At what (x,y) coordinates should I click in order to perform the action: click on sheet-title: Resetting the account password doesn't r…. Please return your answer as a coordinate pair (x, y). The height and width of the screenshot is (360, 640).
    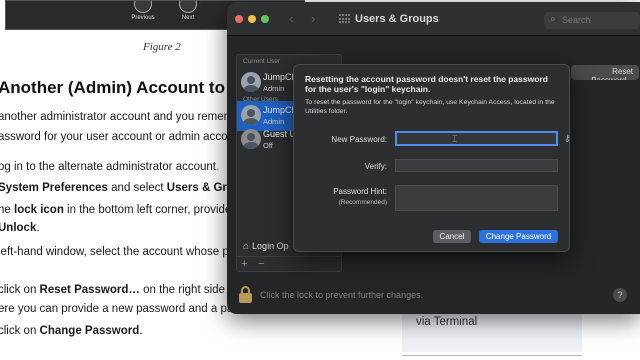
    Looking at the image, I should click on (426, 84).